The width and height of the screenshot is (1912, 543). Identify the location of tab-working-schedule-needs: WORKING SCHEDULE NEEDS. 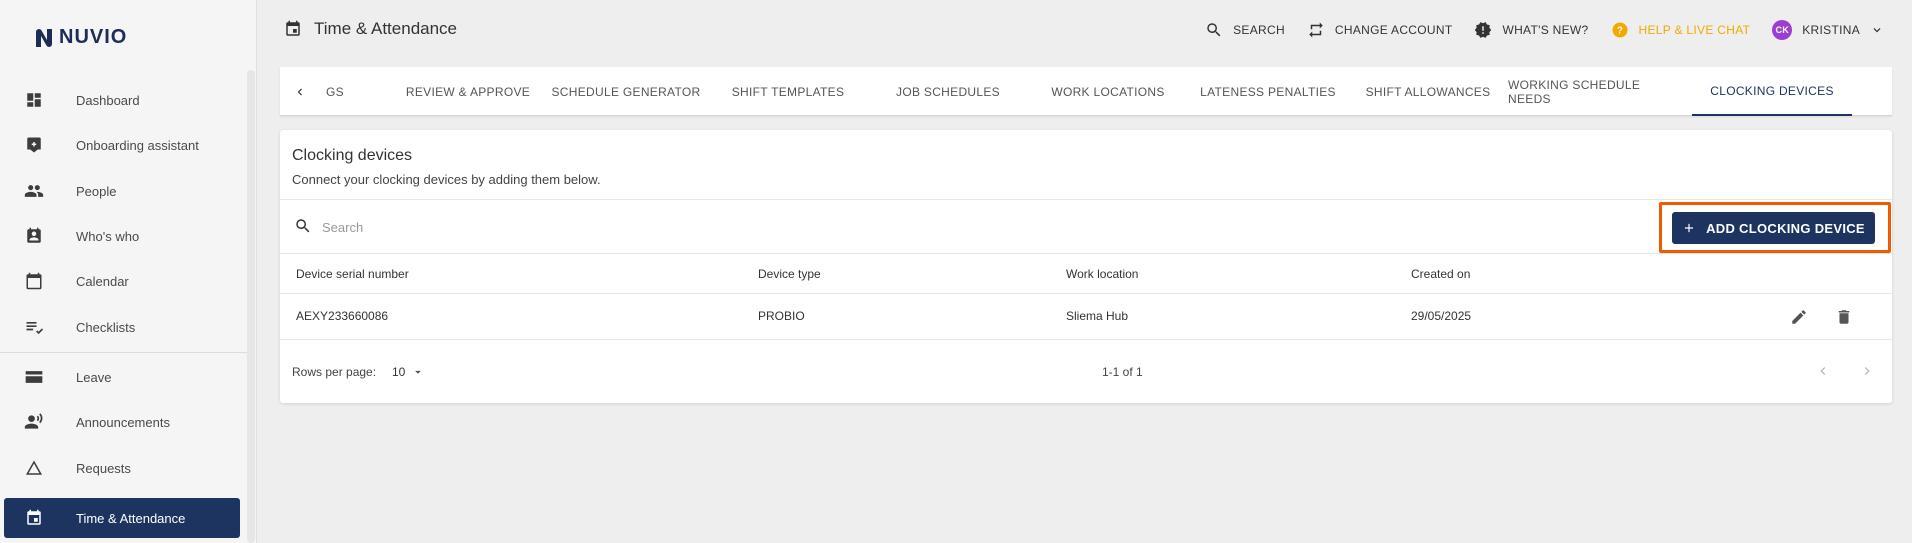
(1590, 91).